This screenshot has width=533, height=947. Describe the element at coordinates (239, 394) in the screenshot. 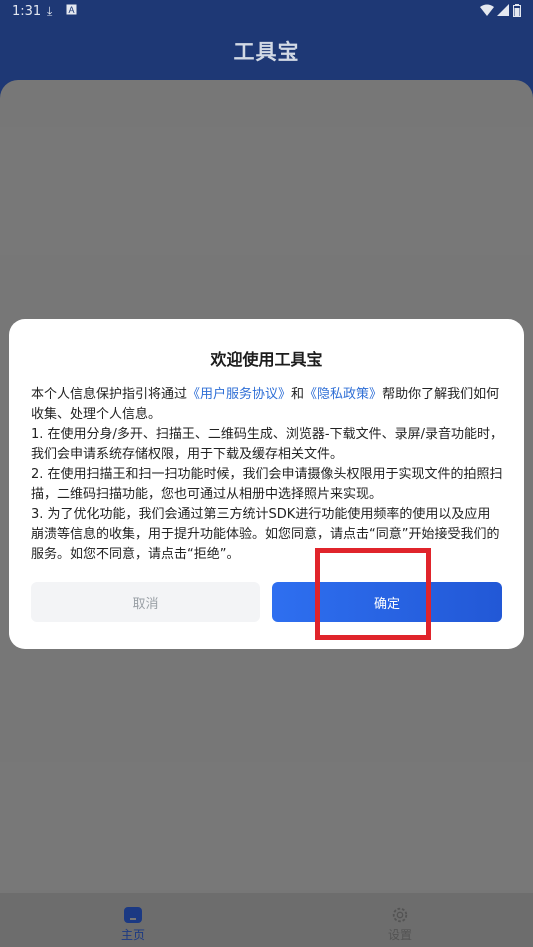

I see `user-agreement-link: 《用户服务协议》` at that location.